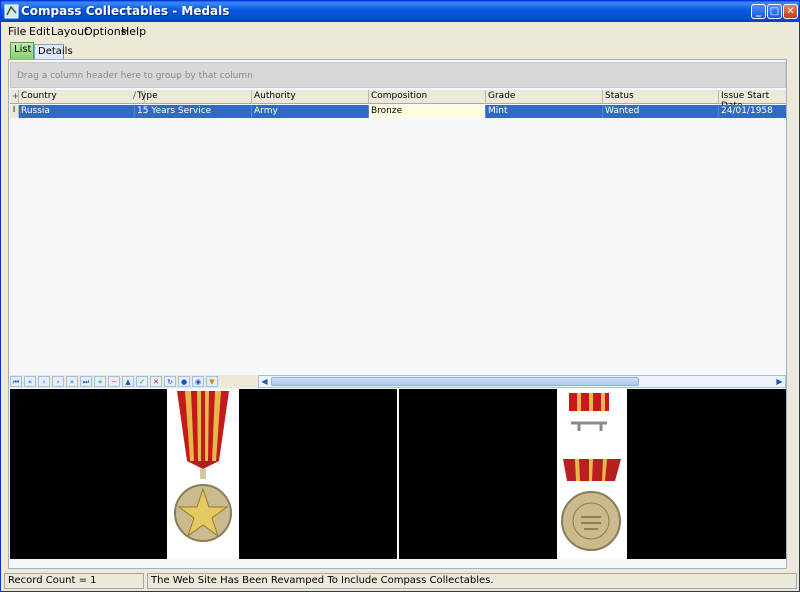 The height and width of the screenshot is (592, 800). Describe the element at coordinates (14, 111) in the screenshot. I see `row-indicator: I` at that location.